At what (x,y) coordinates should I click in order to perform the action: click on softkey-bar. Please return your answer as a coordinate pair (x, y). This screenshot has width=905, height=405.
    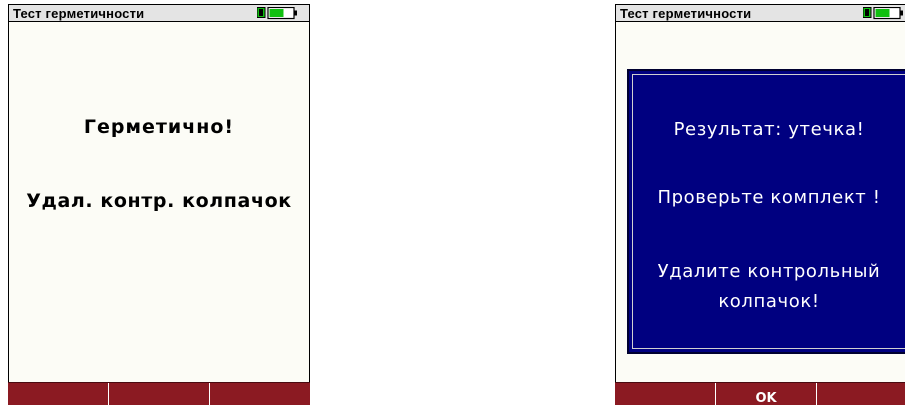
    Looking at the image, I should click on (159, 393).